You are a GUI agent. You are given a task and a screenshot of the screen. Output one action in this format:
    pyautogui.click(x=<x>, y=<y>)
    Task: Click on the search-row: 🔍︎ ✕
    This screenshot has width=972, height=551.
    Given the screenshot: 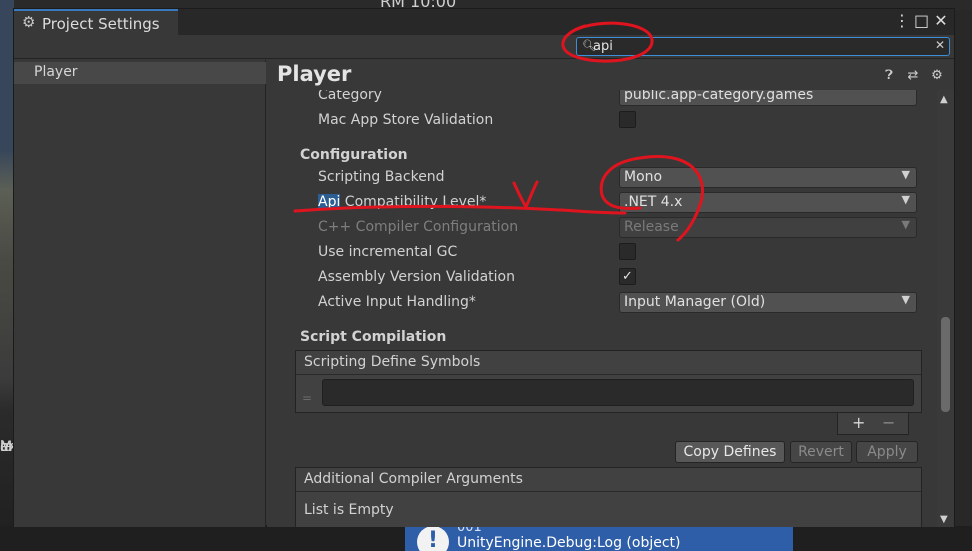 What is the action you would take?
    pyautogui.click(x=484, y=47)
    